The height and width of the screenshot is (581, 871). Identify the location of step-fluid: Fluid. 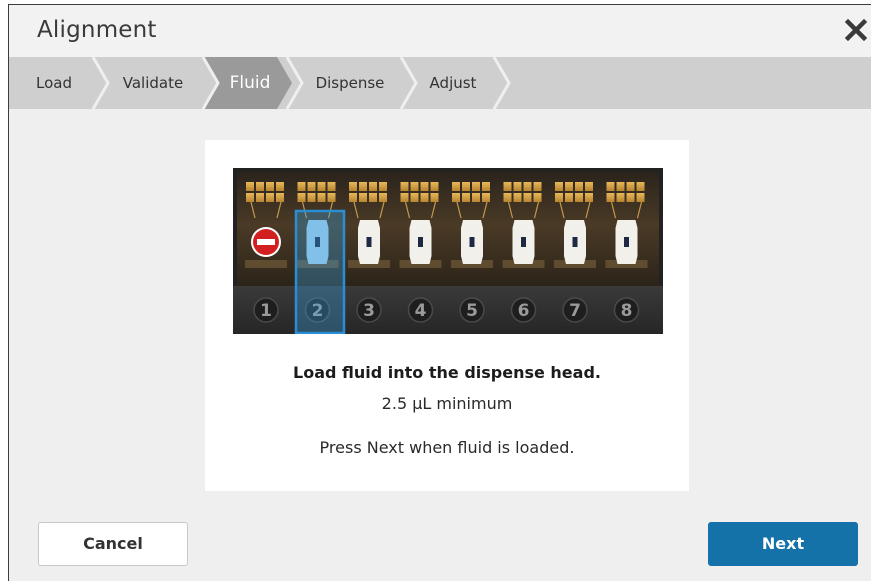
(250, 83).